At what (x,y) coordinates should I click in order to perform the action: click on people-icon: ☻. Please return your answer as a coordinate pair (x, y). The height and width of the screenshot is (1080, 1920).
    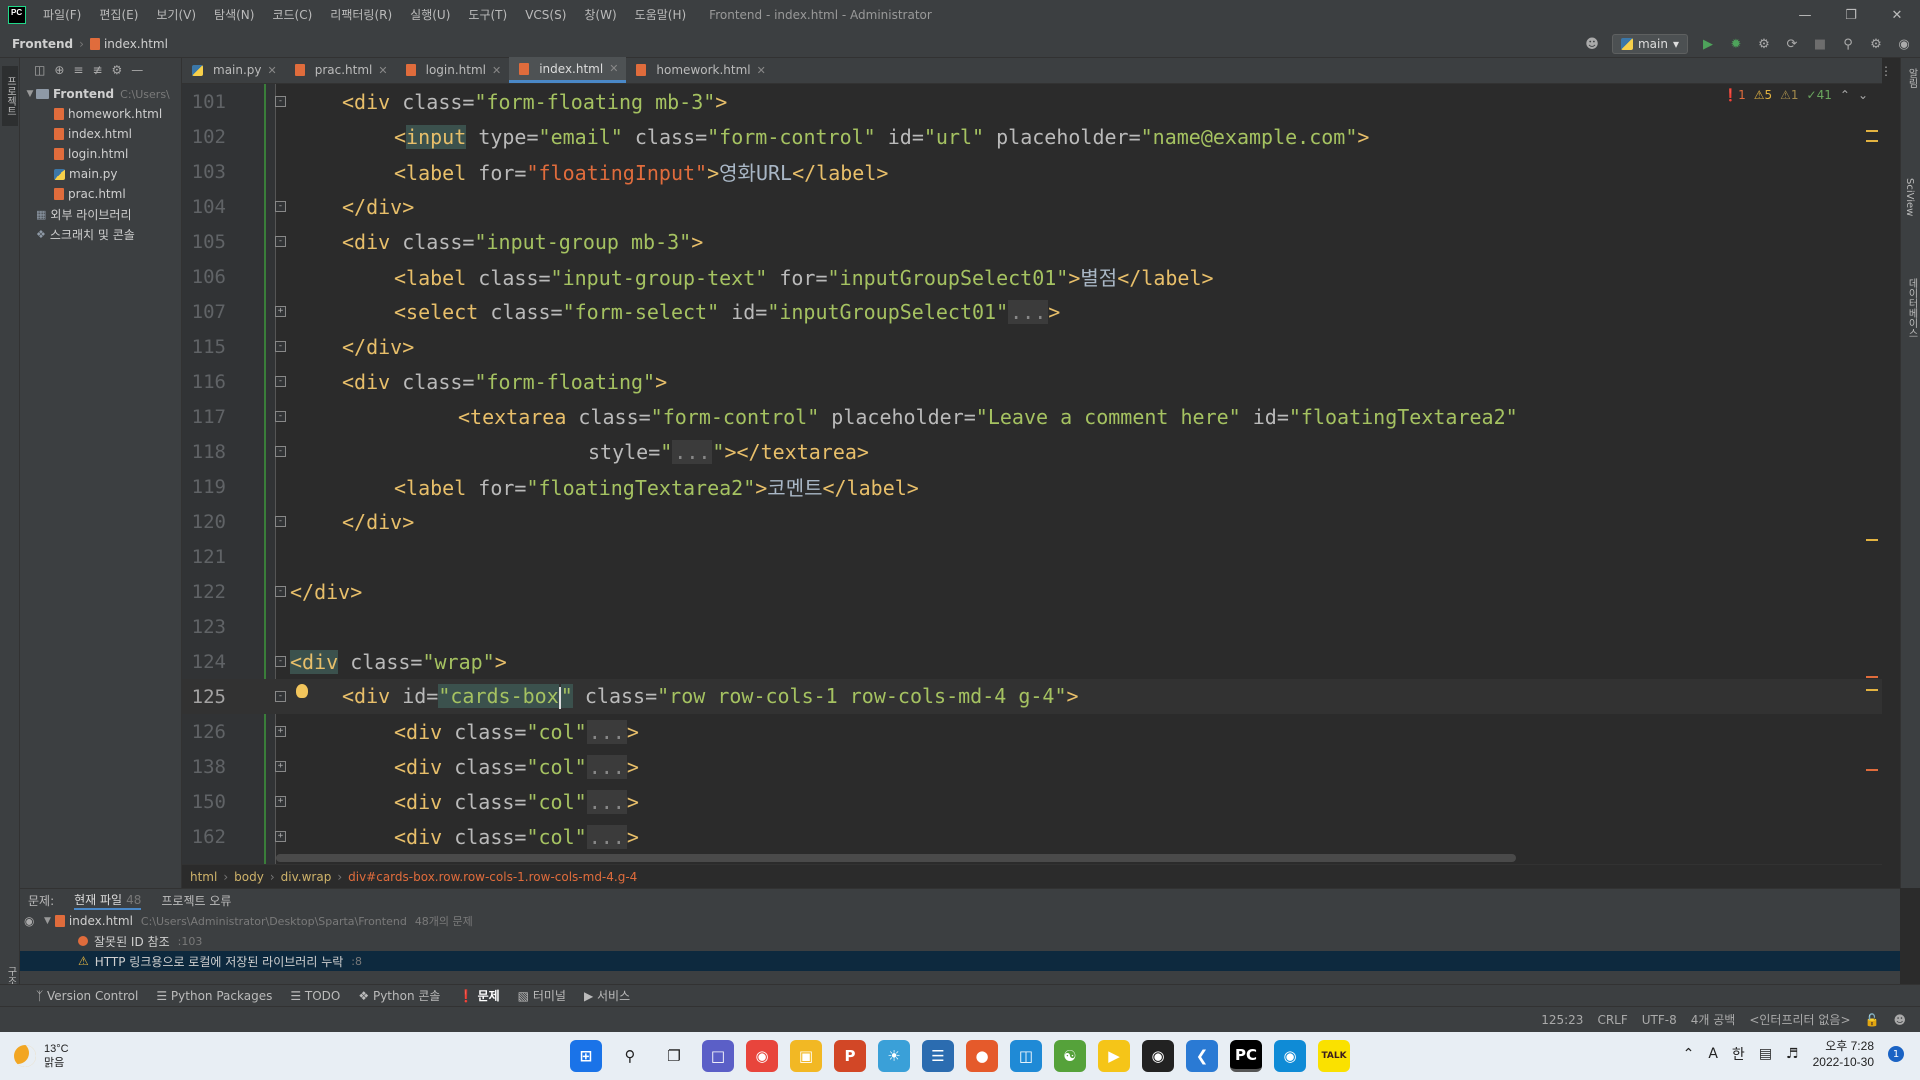
    Looking at the image, I should click on (1899, 1020).